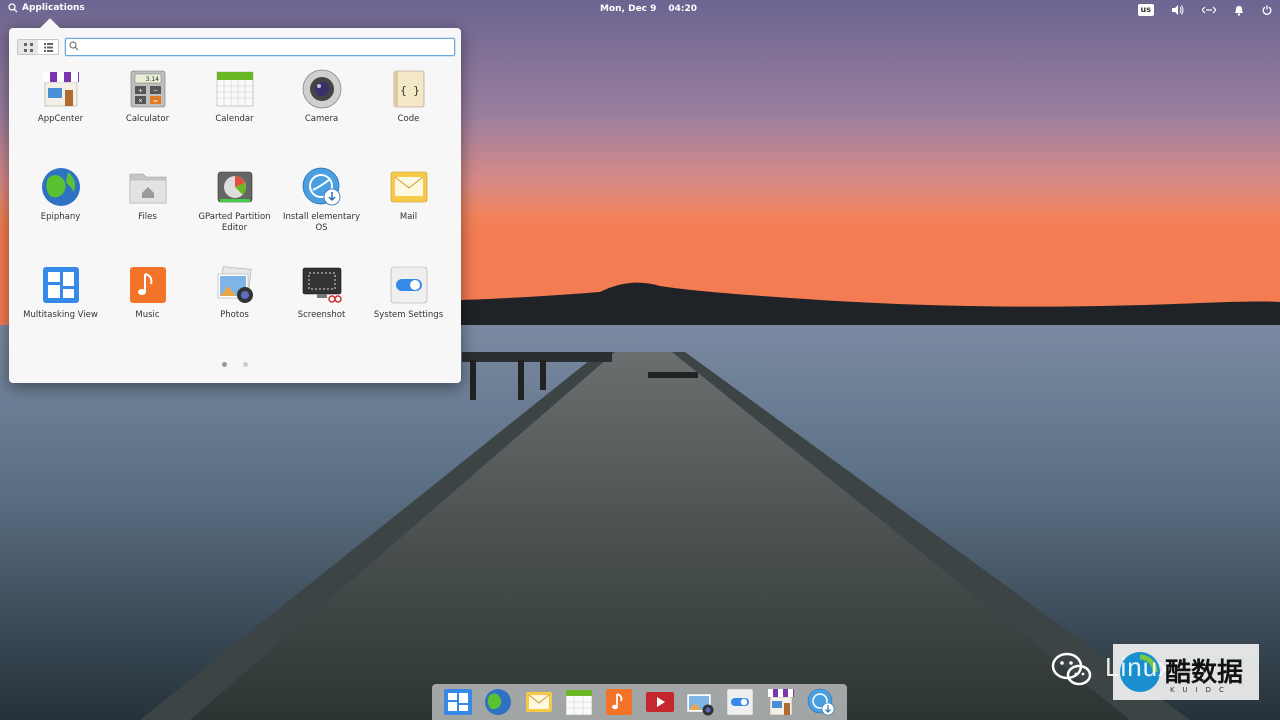 This screenshot has height=720, width=1280. I want to click on app-screenshot: Screenshot, so click(321, 313).